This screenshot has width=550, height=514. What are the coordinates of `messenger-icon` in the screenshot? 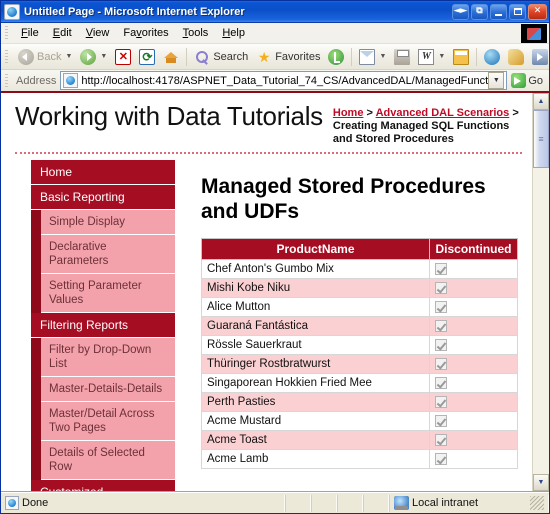 It's located at (516, 56).